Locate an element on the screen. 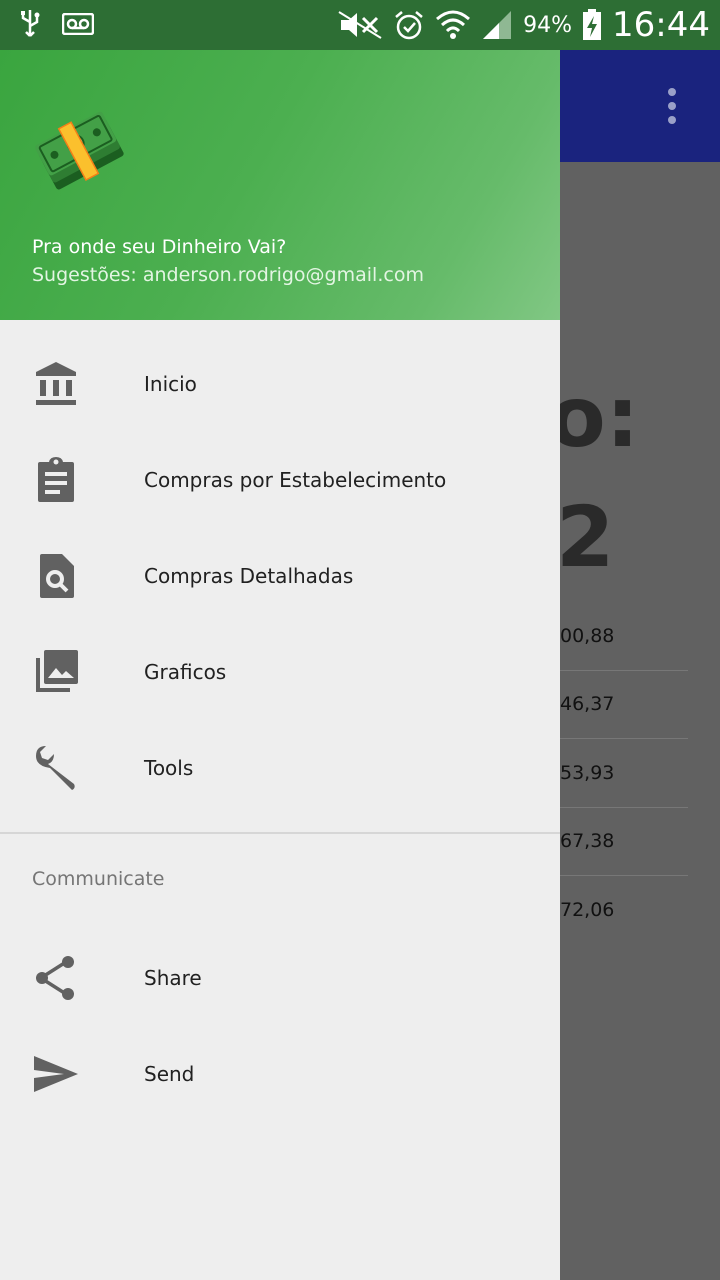 The width and height of the screenshot is (720, 1280). battery-charging-icon is located at coordinates (592, 24).